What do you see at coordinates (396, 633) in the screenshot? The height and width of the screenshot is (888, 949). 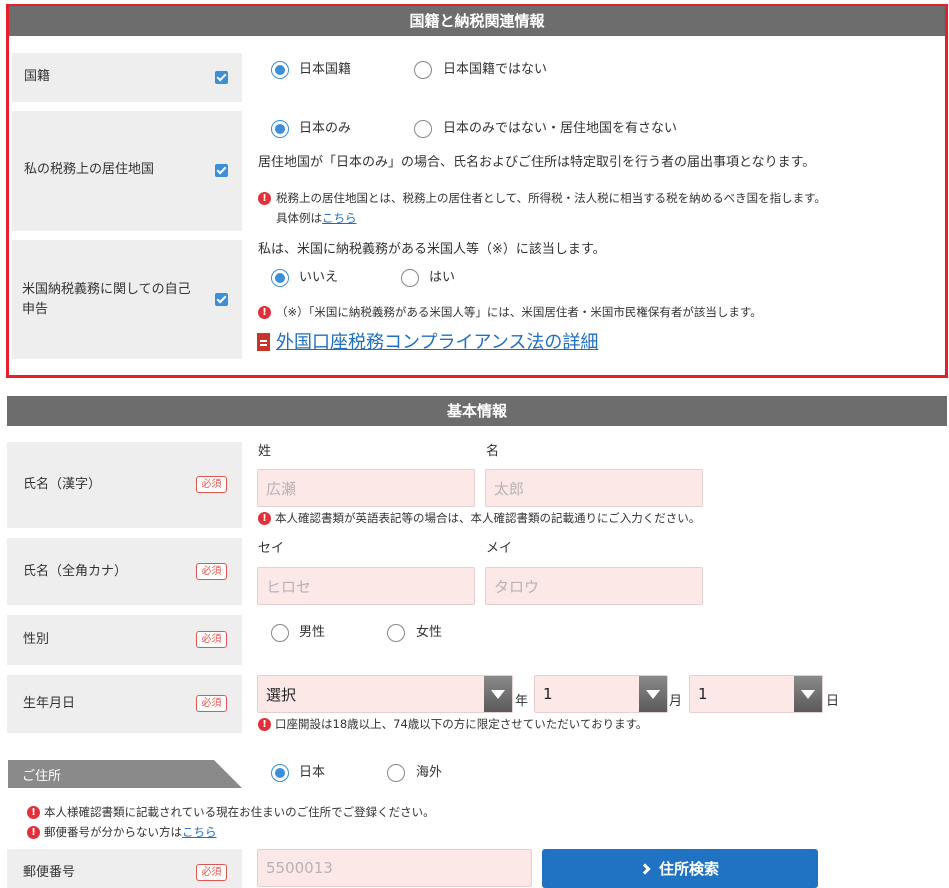 I see `radio-gender-female` at bounding box center [396, 633].